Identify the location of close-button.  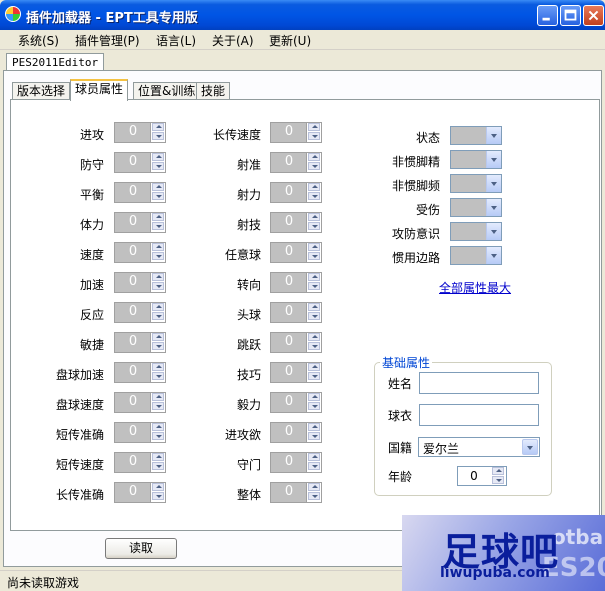
(593, 15).